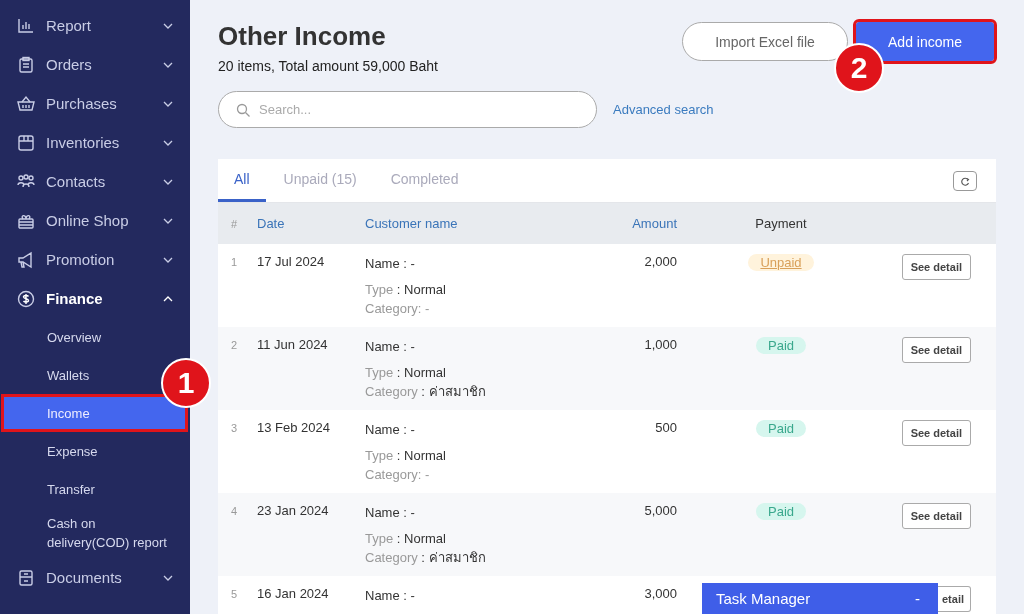  Describe the element at coordinates (660, 261) in the screenshot. I see `amount-cell-text: 2,000` at that location.